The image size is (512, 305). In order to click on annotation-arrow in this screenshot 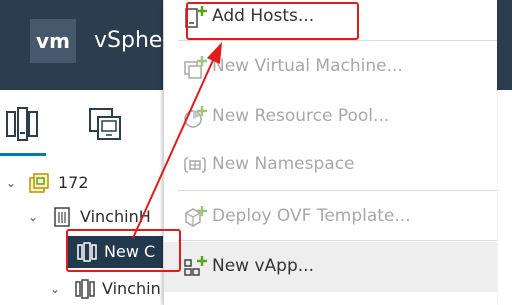, I will do `click(177, 140)`.